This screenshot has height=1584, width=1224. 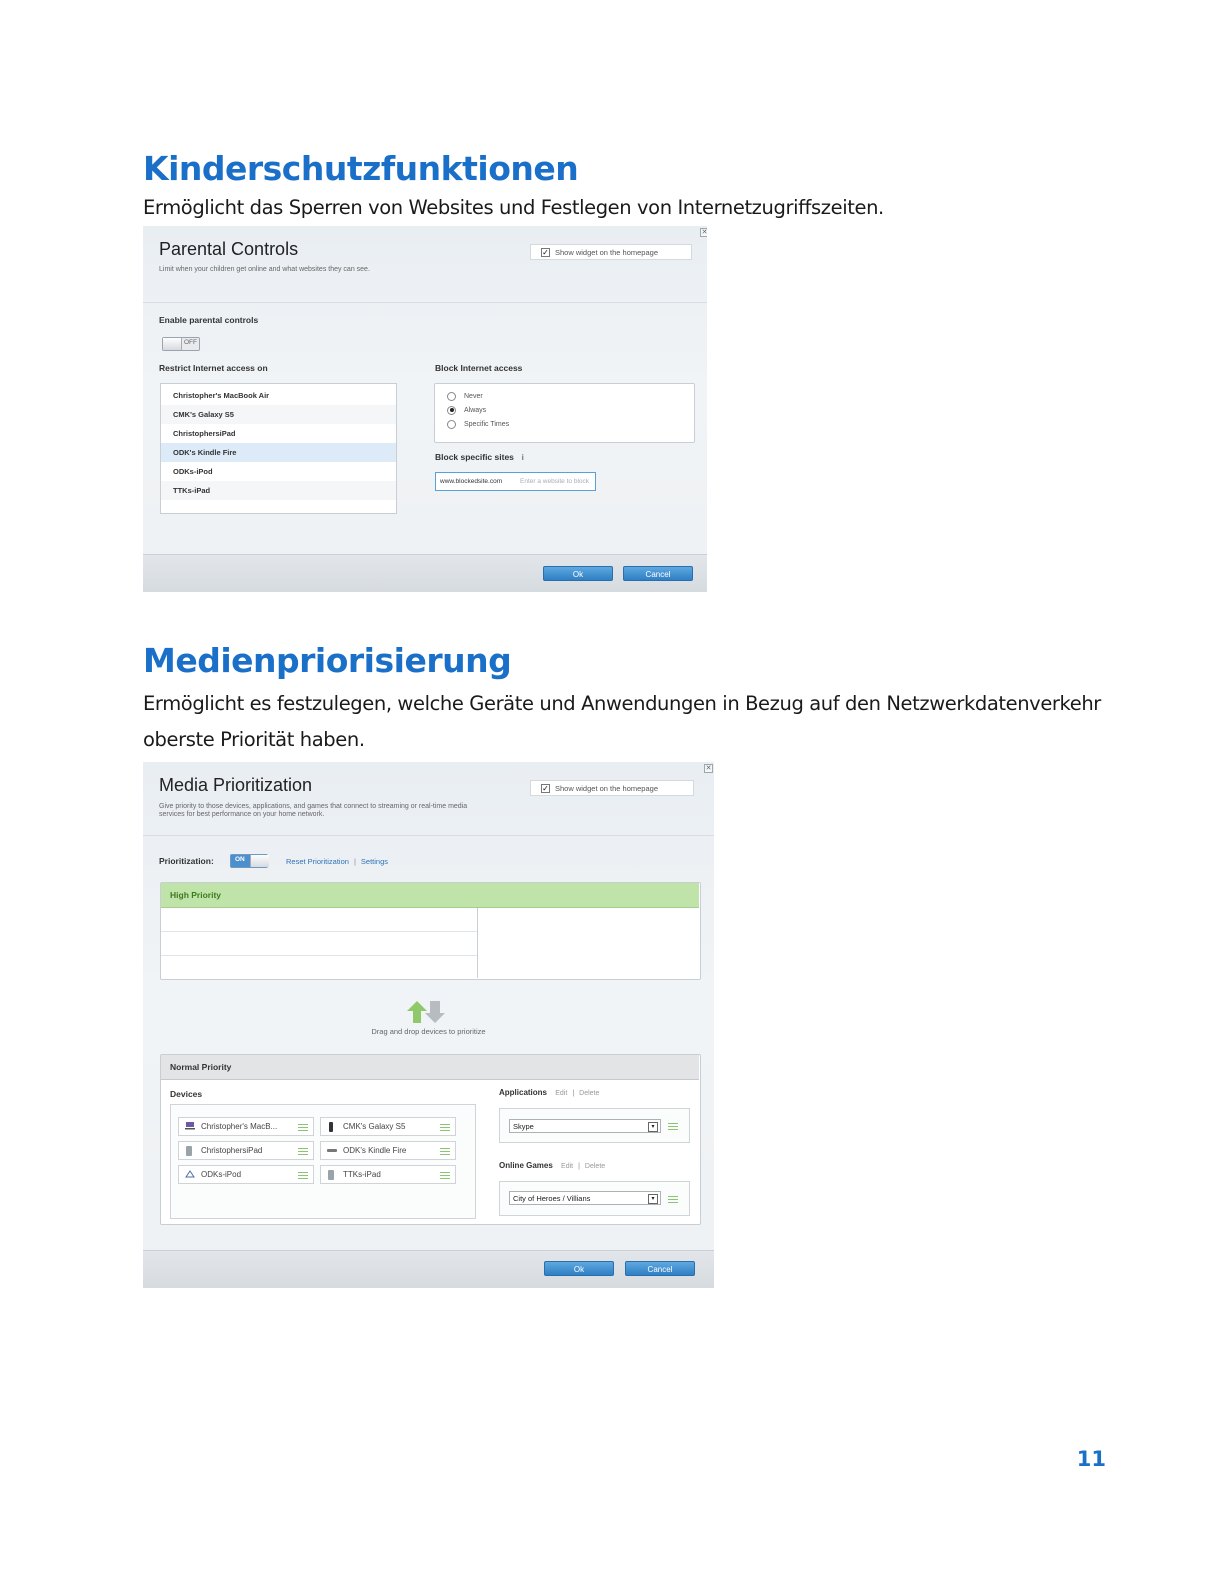 What do you see at coordinates (430, 895) in the screenshot?
I see `high-priority-header: High Priority` at bounding box center [430, 895].